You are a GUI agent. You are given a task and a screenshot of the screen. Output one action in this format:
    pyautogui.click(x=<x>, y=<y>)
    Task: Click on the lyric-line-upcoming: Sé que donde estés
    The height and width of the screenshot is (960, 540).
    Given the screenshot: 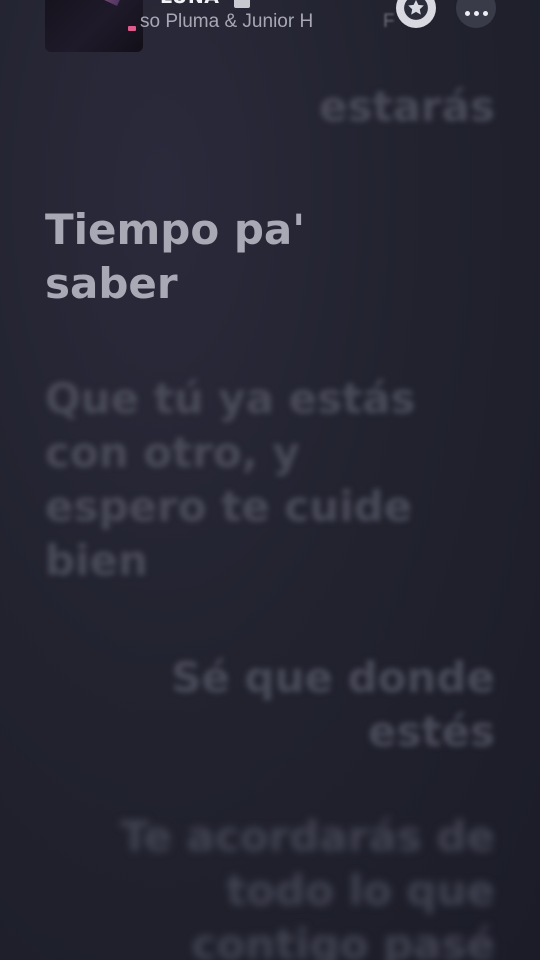 What is the action you would take?
    pyautogui.click(x=325, y=705)
    